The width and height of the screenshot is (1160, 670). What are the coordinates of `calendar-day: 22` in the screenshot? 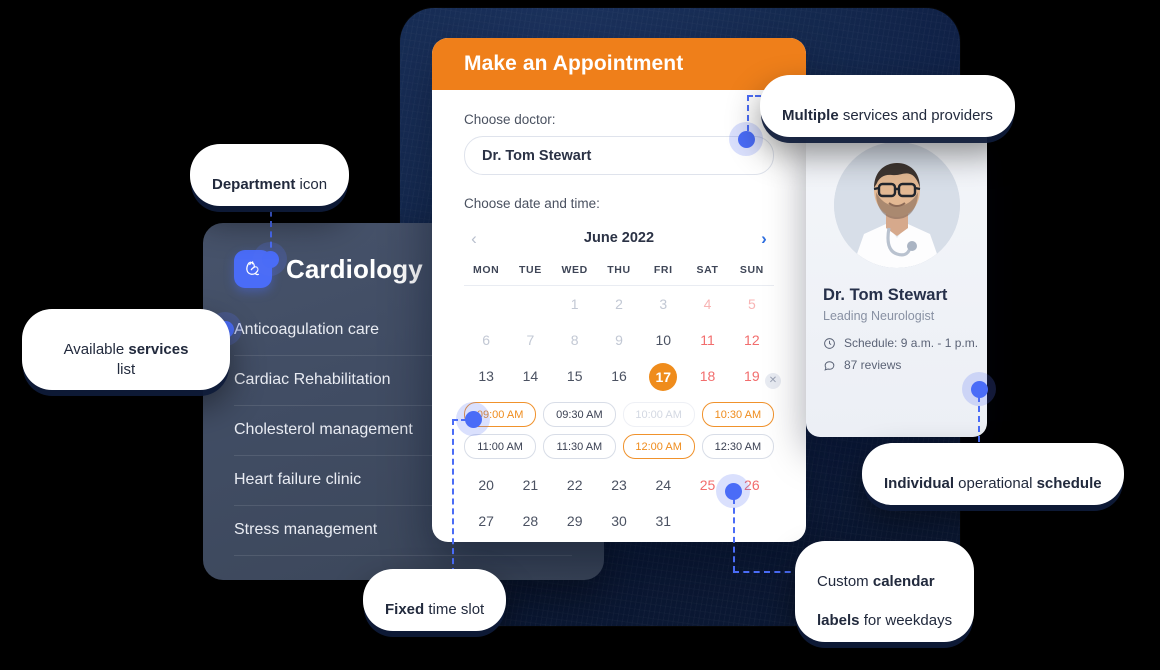 It's located at (575, 485).